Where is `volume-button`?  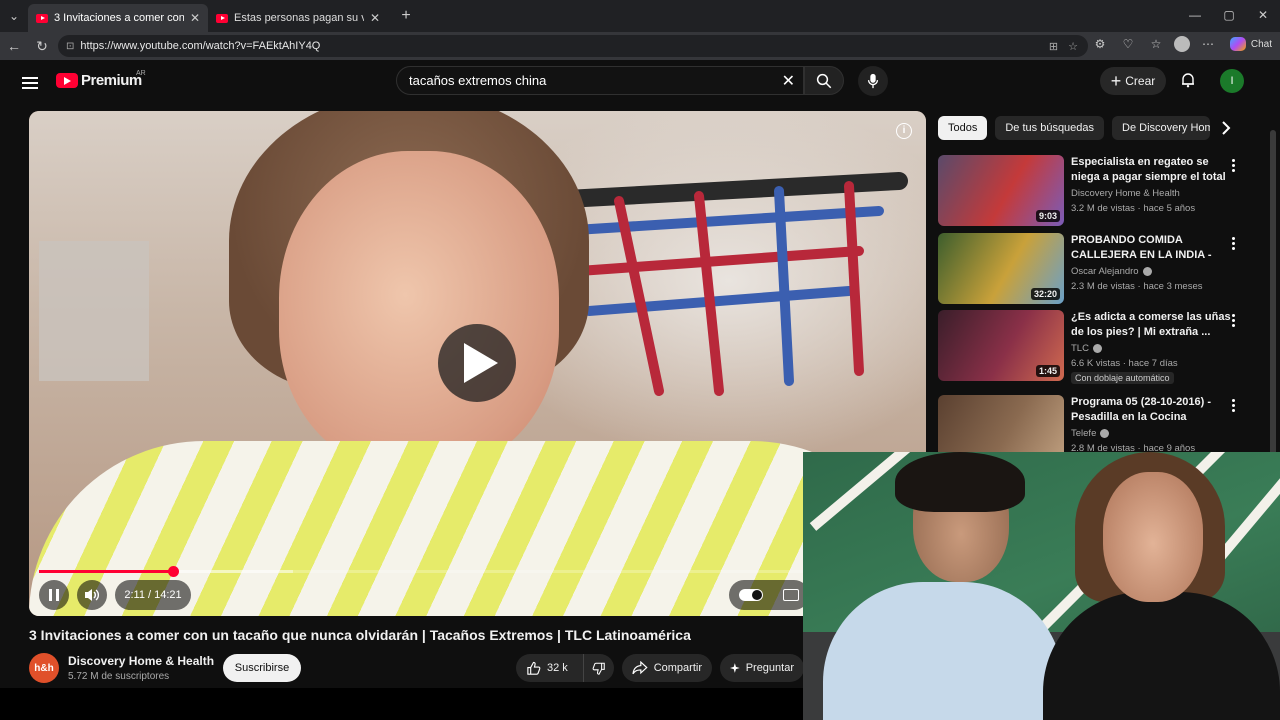
volume-button is located at coordinates (92, 595).